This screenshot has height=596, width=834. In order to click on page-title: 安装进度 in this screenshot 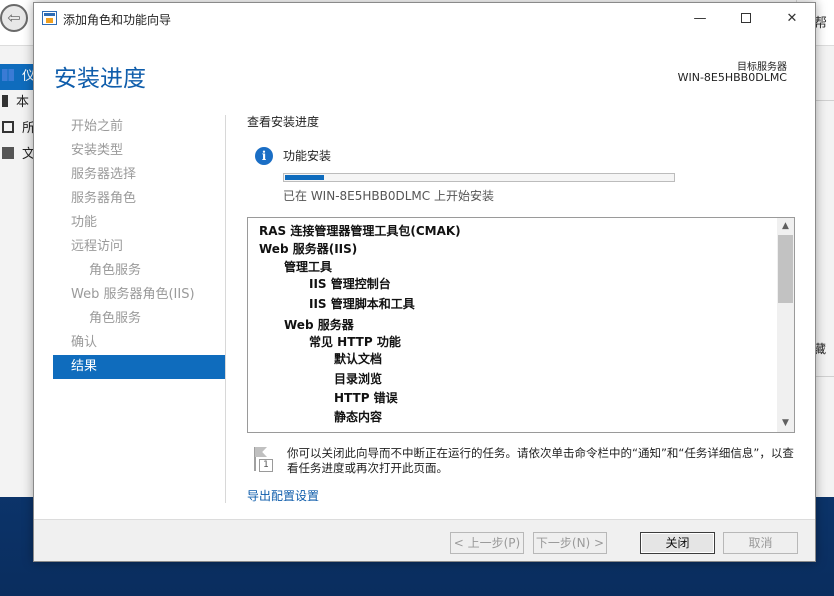, I will do `click(100, 79)`.